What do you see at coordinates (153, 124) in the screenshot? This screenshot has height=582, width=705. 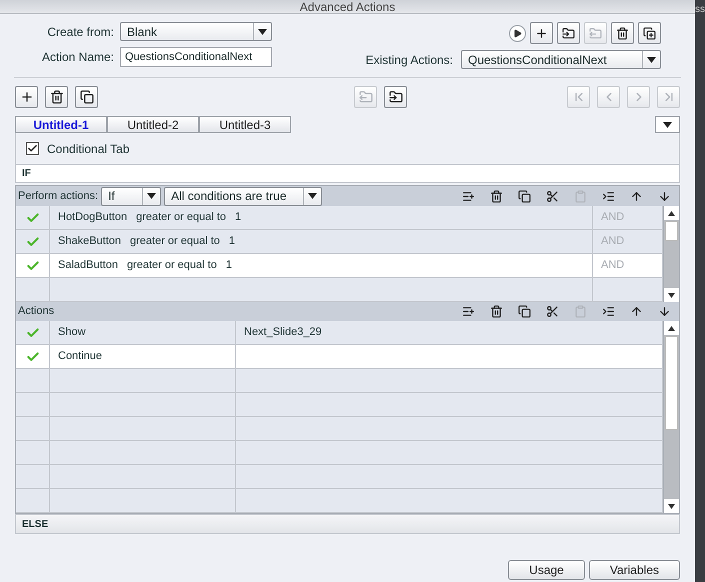 I see `tab: Untitled-2` at bounding box center [153, 124].